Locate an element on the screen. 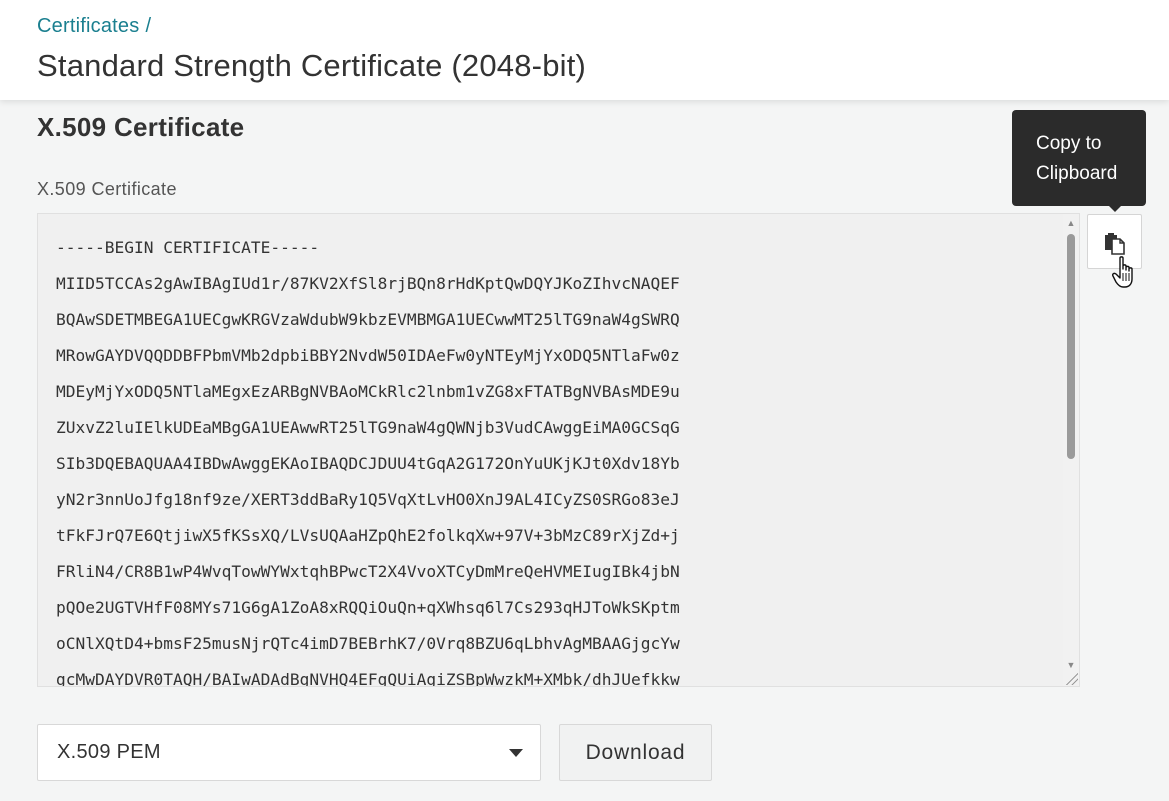 This screenshot has width=1169, height=801. breadcrumb: Certificates / is located at coordinates (94, 26).